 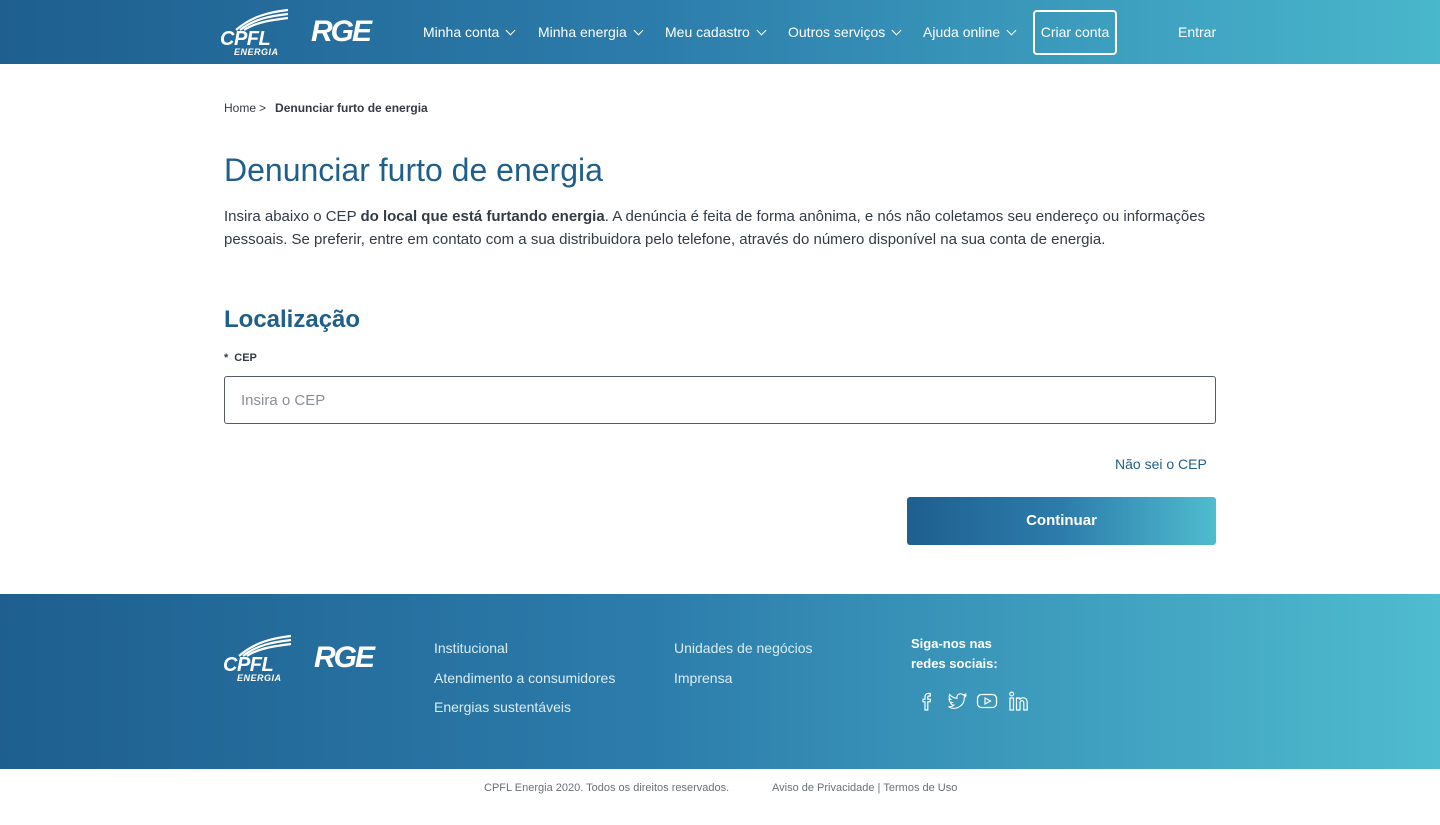 I want to click on section-title-localizacao: Localização, so click(x=292, y=319).